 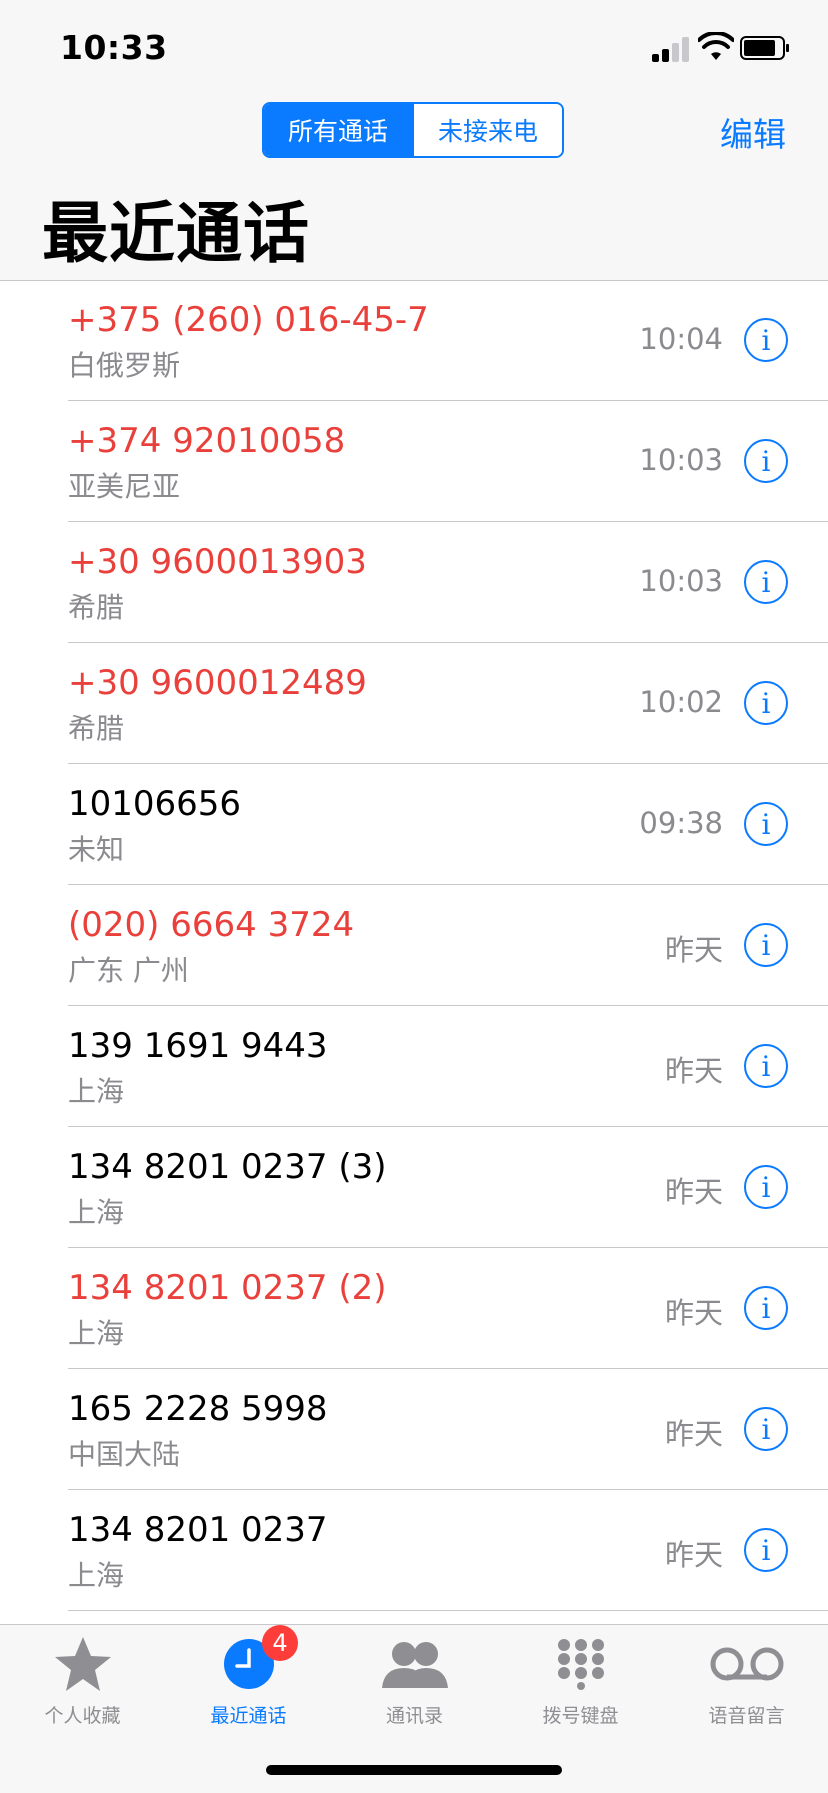 I want to click on row-separator, so click(x=448, y=1610).